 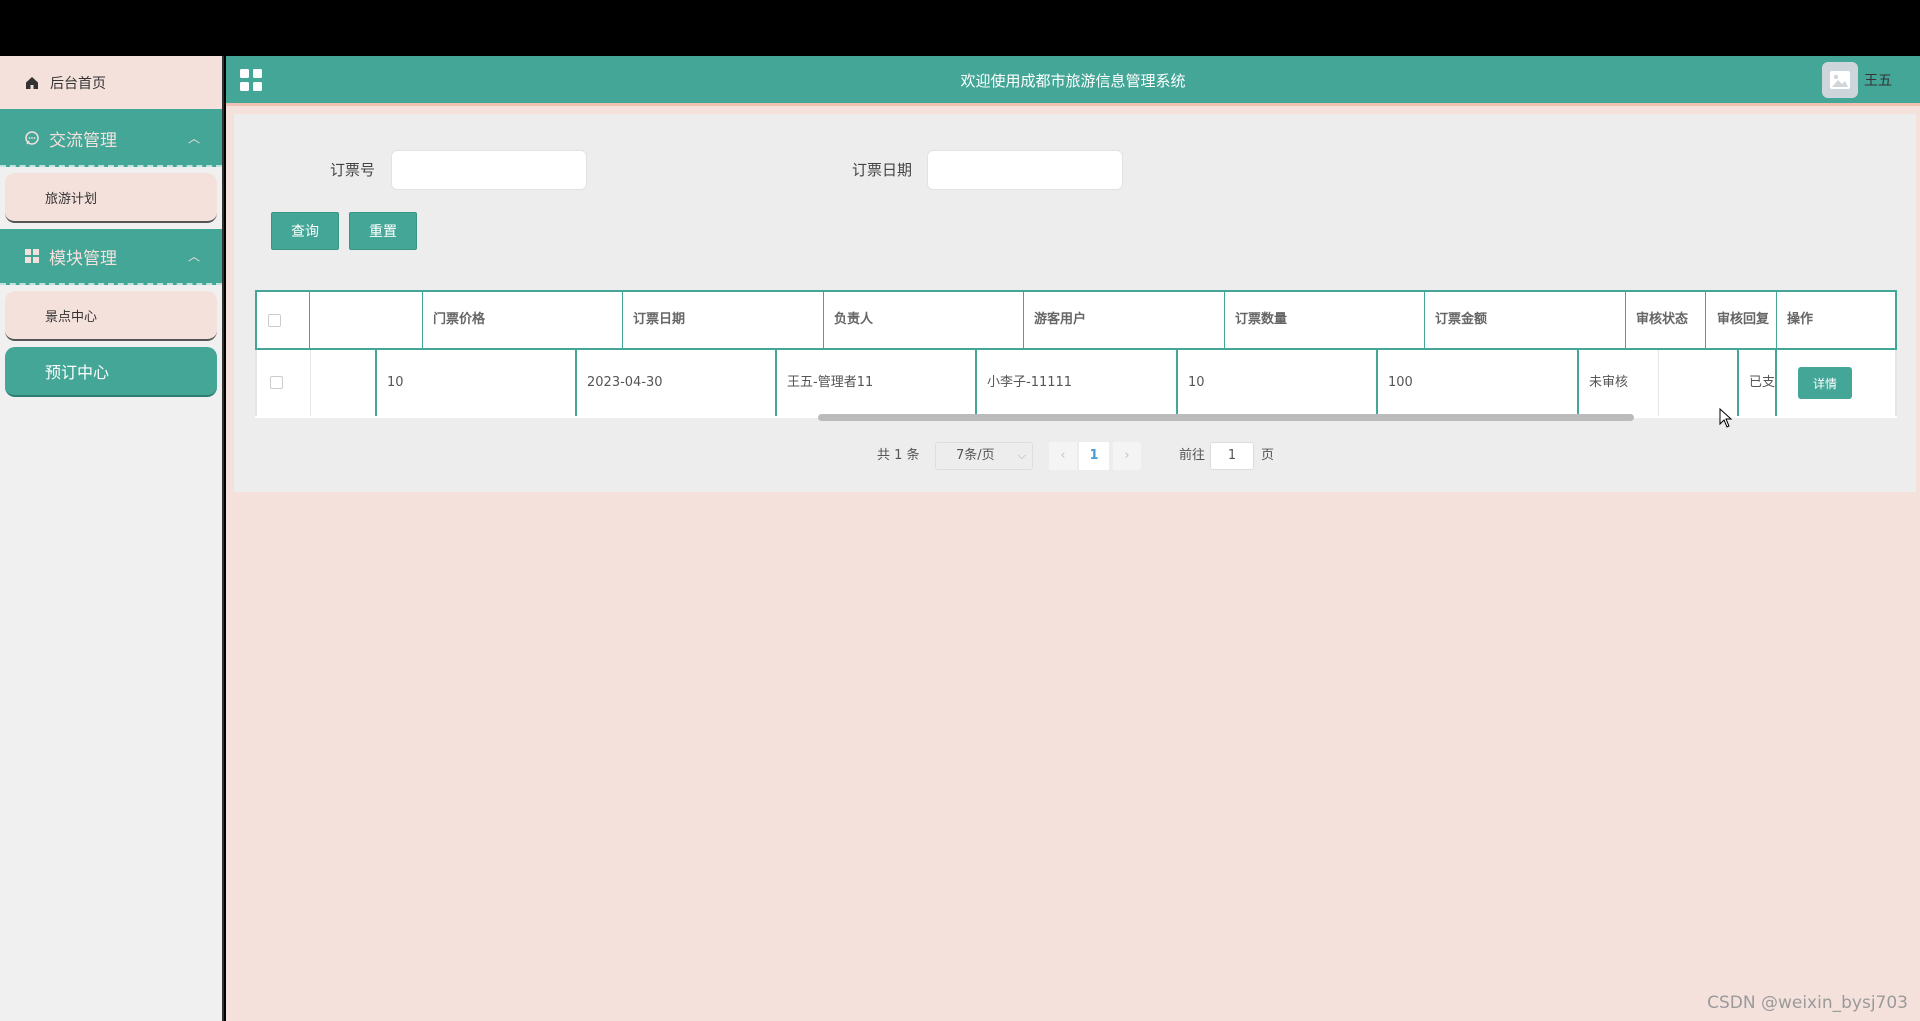 I want to click on row-checkbox, so click(x=276, y=382).